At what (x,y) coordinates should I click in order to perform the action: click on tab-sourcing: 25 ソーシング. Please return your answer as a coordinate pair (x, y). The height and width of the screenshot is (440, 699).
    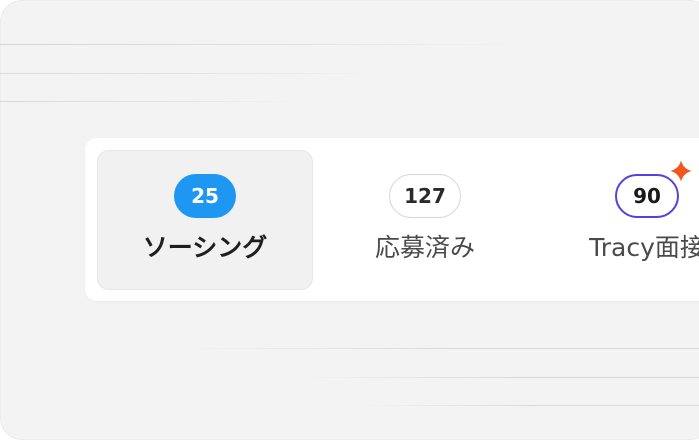
    Looking at the image, I should click on (205, 220).